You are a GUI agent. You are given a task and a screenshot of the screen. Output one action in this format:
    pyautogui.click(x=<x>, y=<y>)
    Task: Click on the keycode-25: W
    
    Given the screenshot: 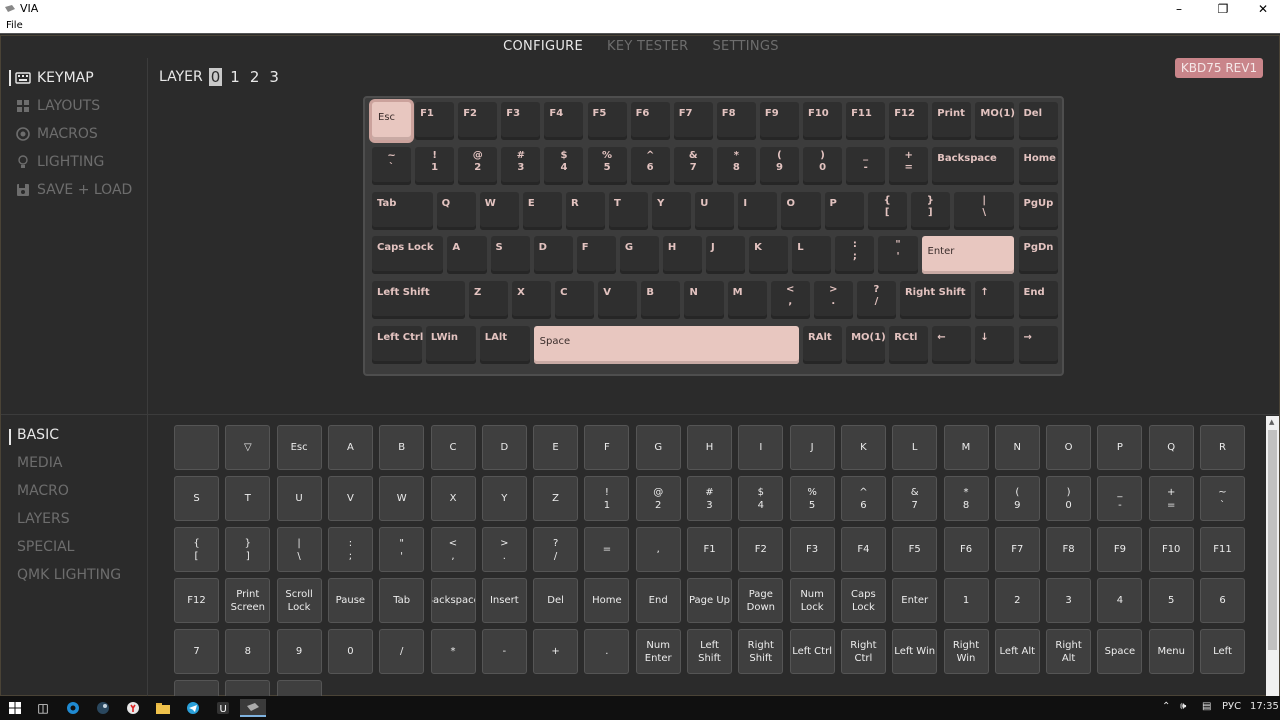 What is the action you would take?
    pyautogui.click(x=402, y=498)
    